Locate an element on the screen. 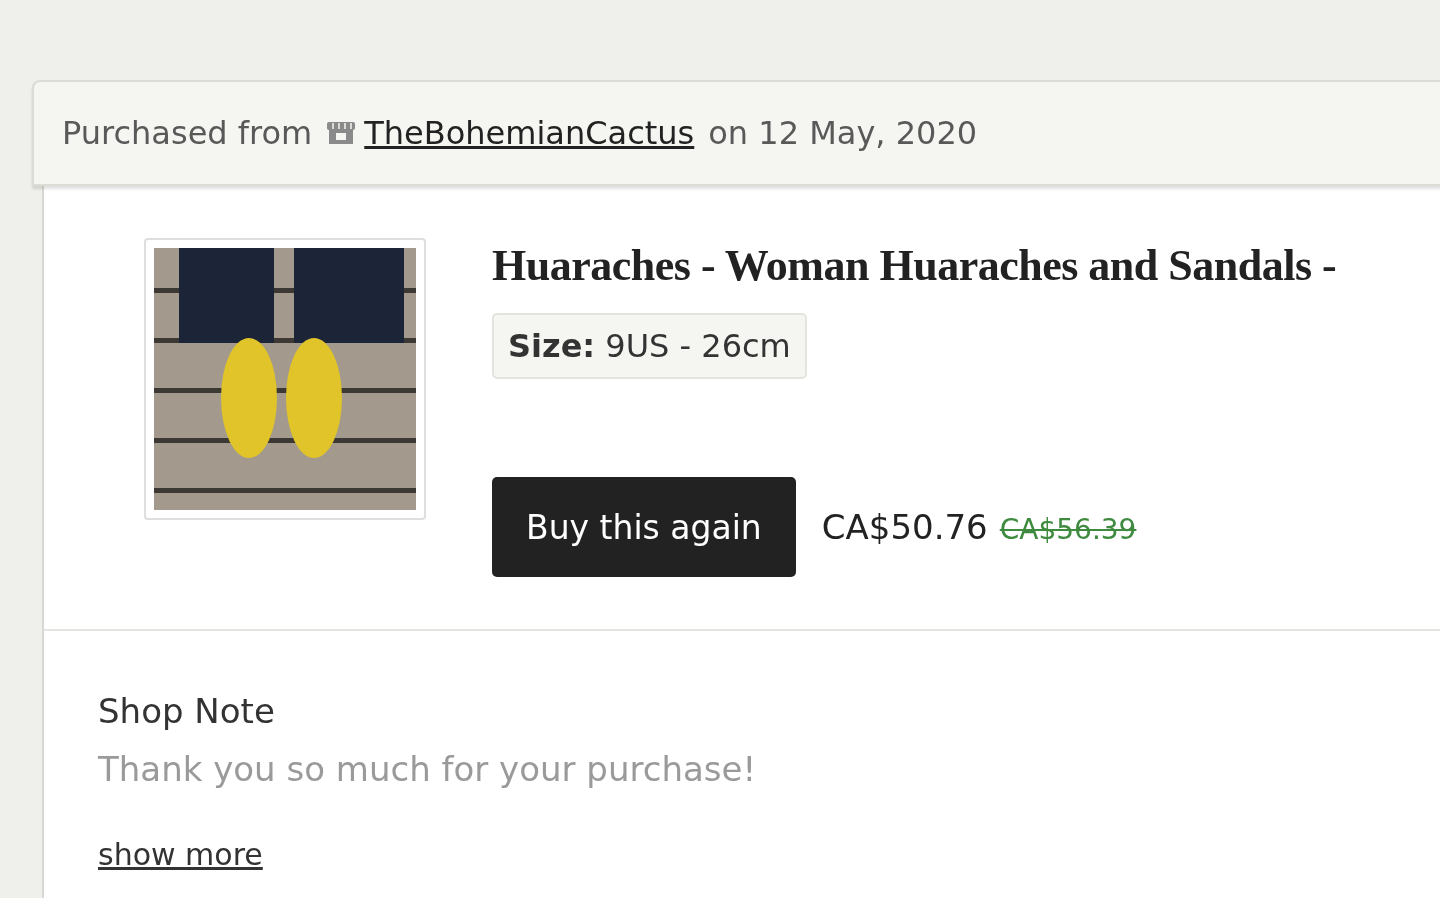 This screenshot has width=1440, height=898. show-more-link: show more is located at coordinates (769, 854).